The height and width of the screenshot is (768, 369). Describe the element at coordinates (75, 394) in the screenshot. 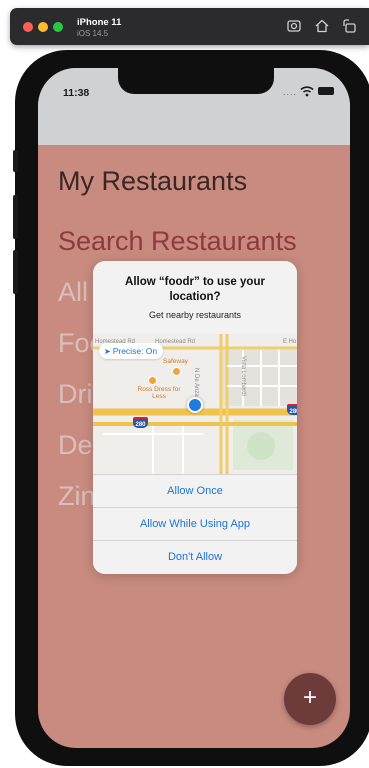

I see `menu-item-drinks: Dri` at that location.